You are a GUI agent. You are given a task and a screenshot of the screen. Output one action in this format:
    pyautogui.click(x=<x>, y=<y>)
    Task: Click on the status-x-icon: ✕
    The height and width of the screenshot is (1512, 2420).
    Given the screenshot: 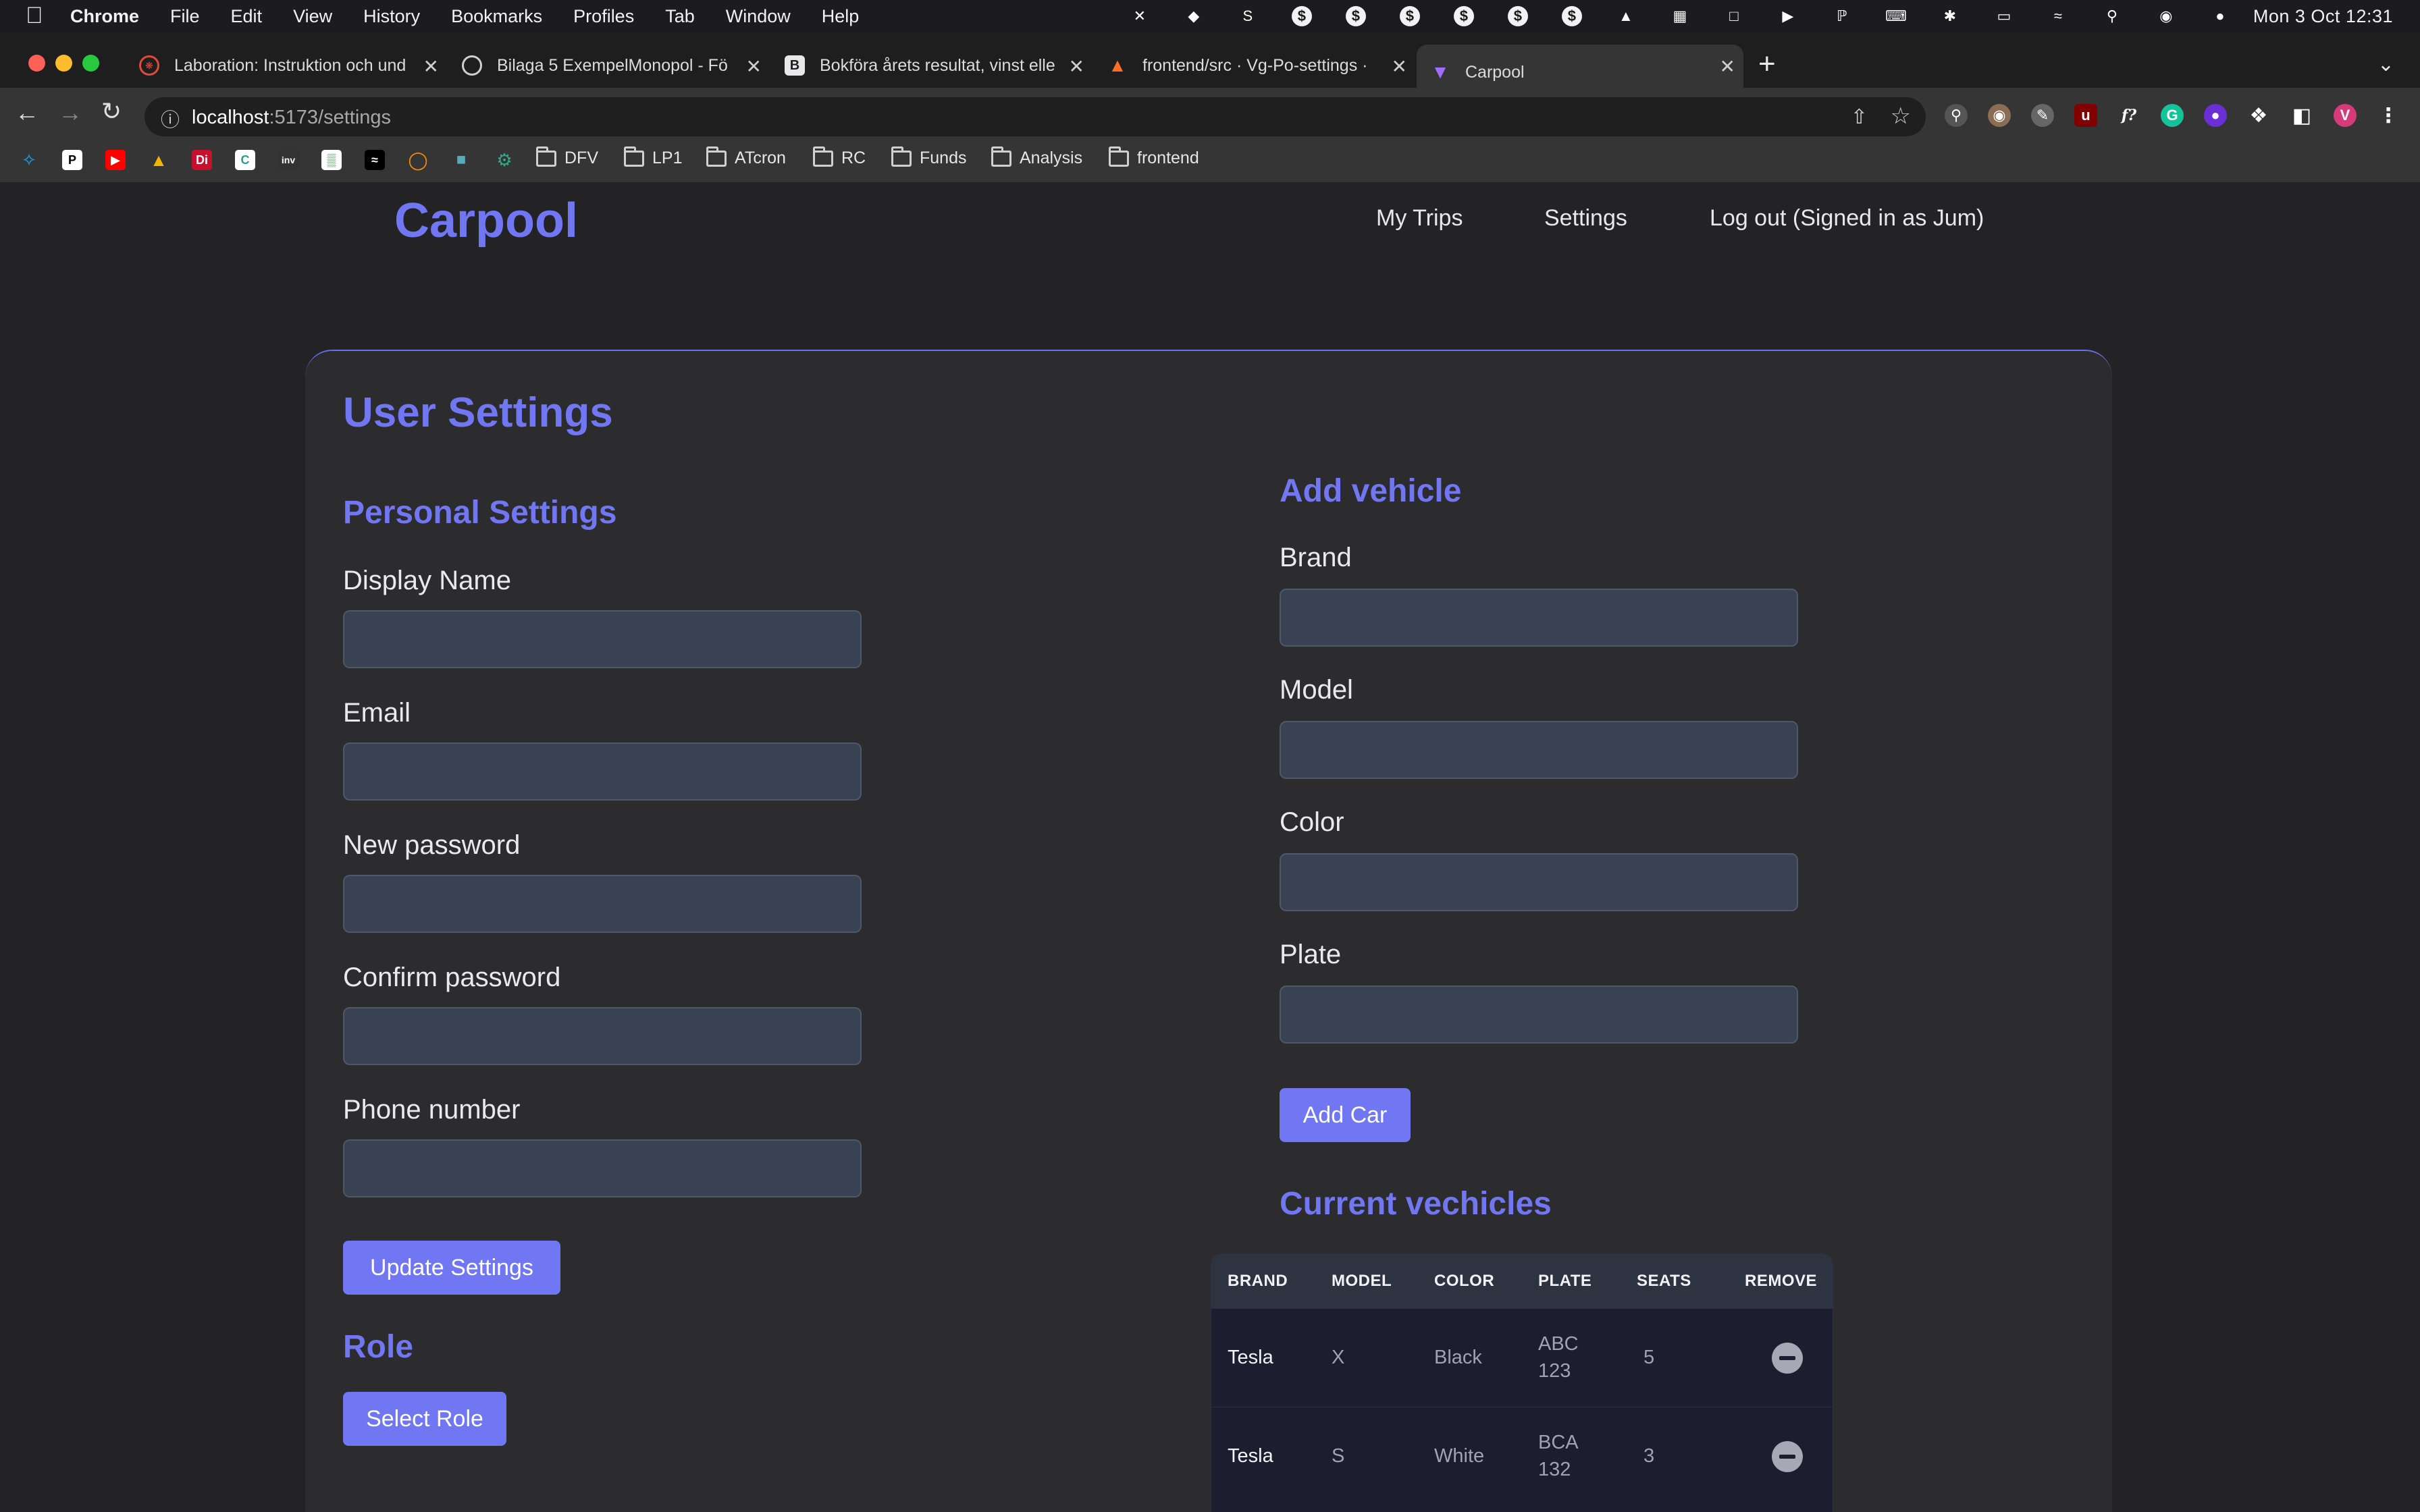 What is the action you would take?
    pyautogui.click(x=1140, y=16)
    